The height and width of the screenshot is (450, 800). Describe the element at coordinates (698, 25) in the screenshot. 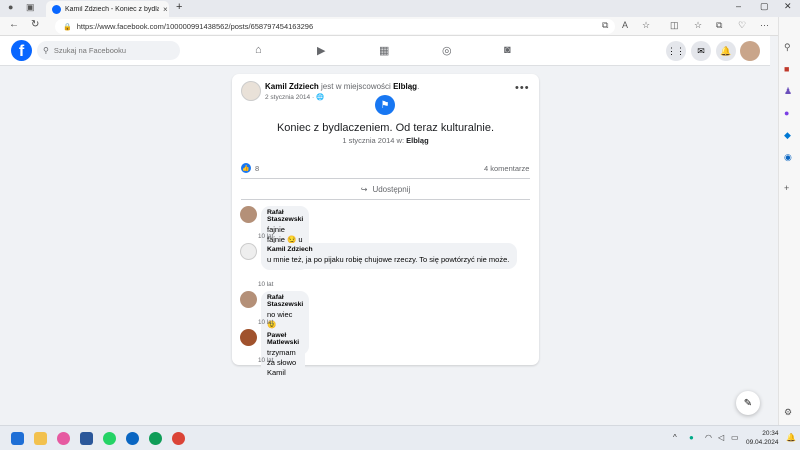

I see `favorites-icon: ☆` at that location.